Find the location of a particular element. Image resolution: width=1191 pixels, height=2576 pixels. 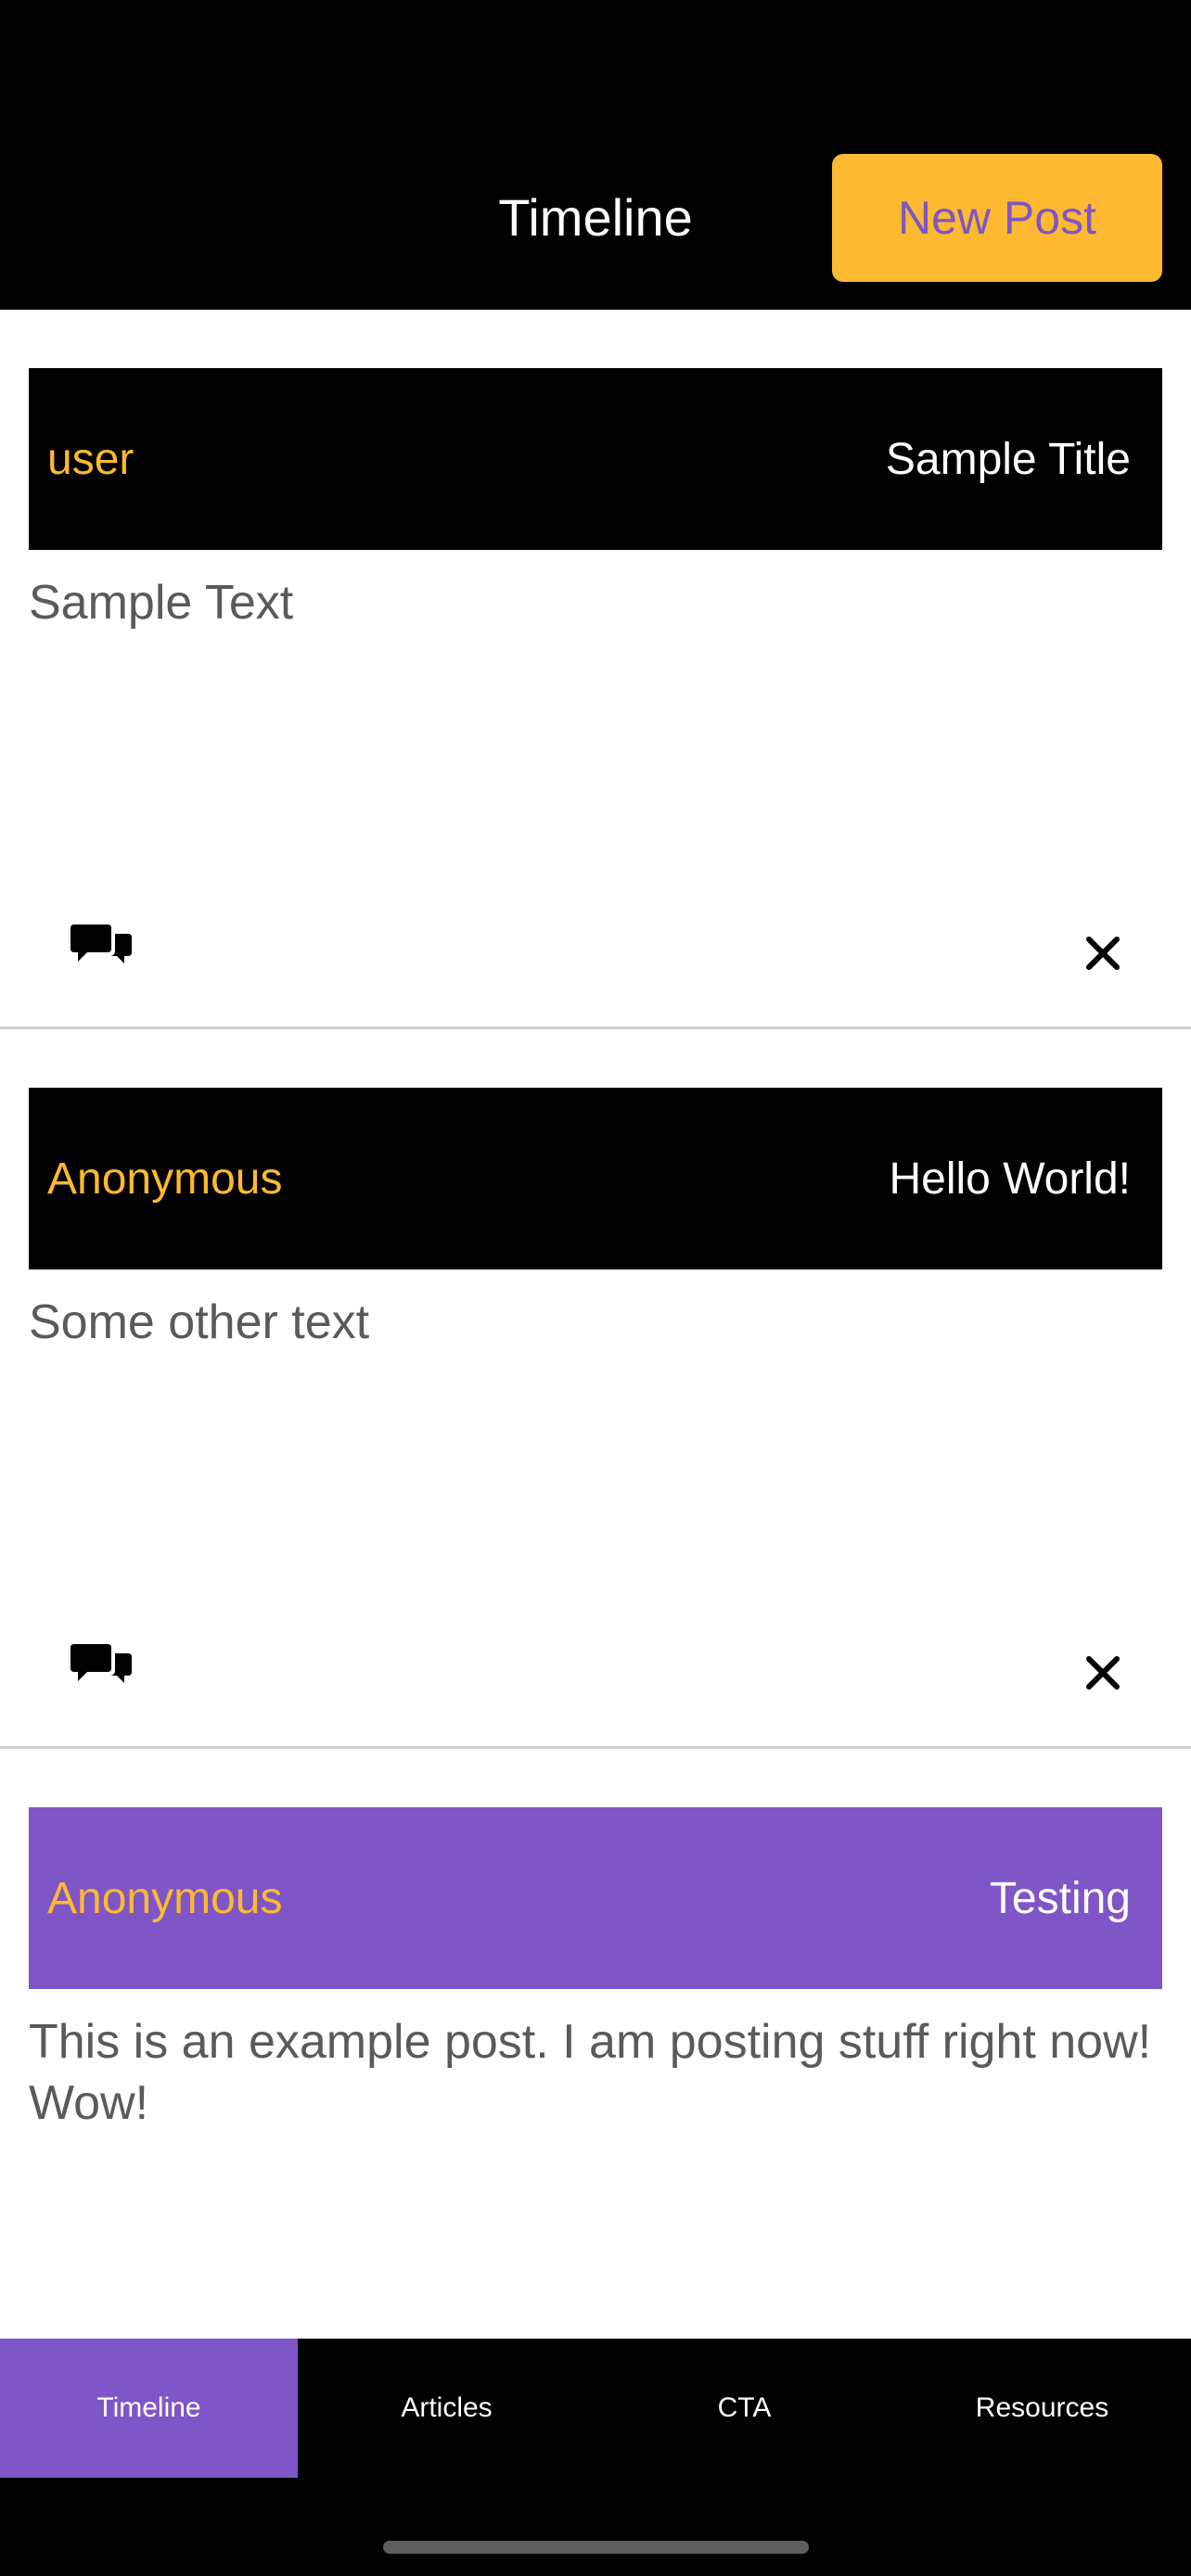

tab-cta: CTA is located at coordinates (744, 2408).